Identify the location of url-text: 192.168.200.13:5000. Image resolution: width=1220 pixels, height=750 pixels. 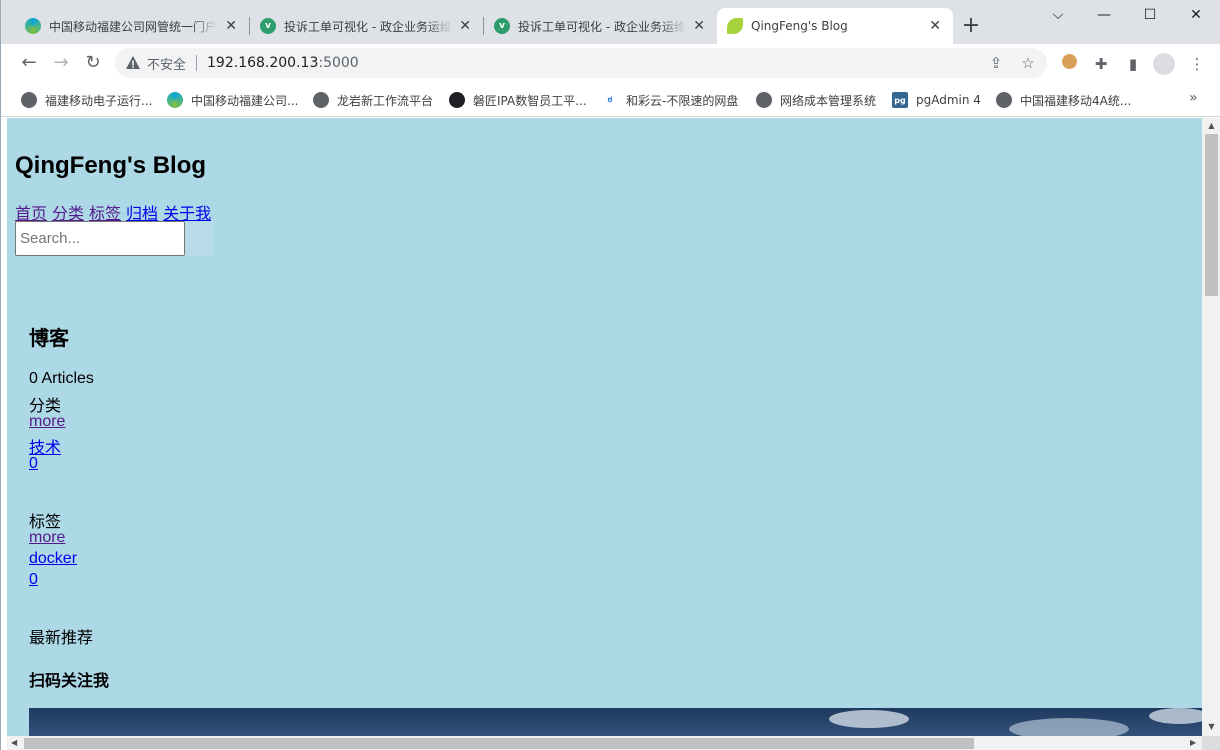
(283, 63).